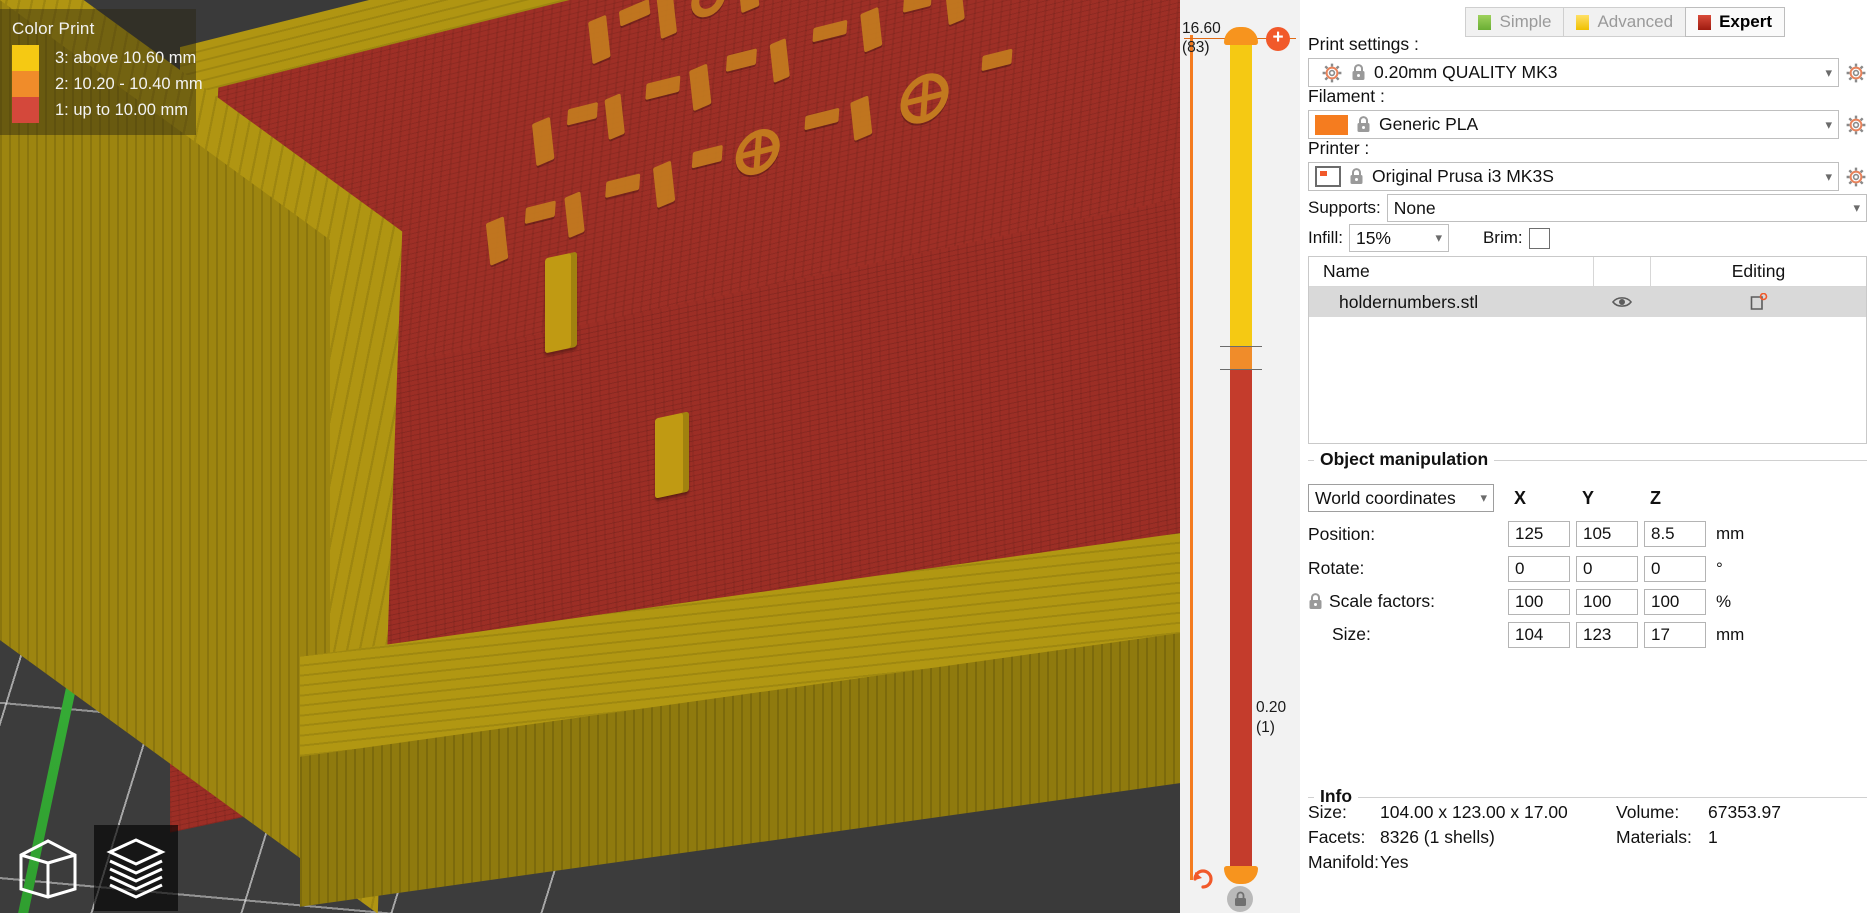  I want to click on axis-header-z: Z, so click(1655, 497).